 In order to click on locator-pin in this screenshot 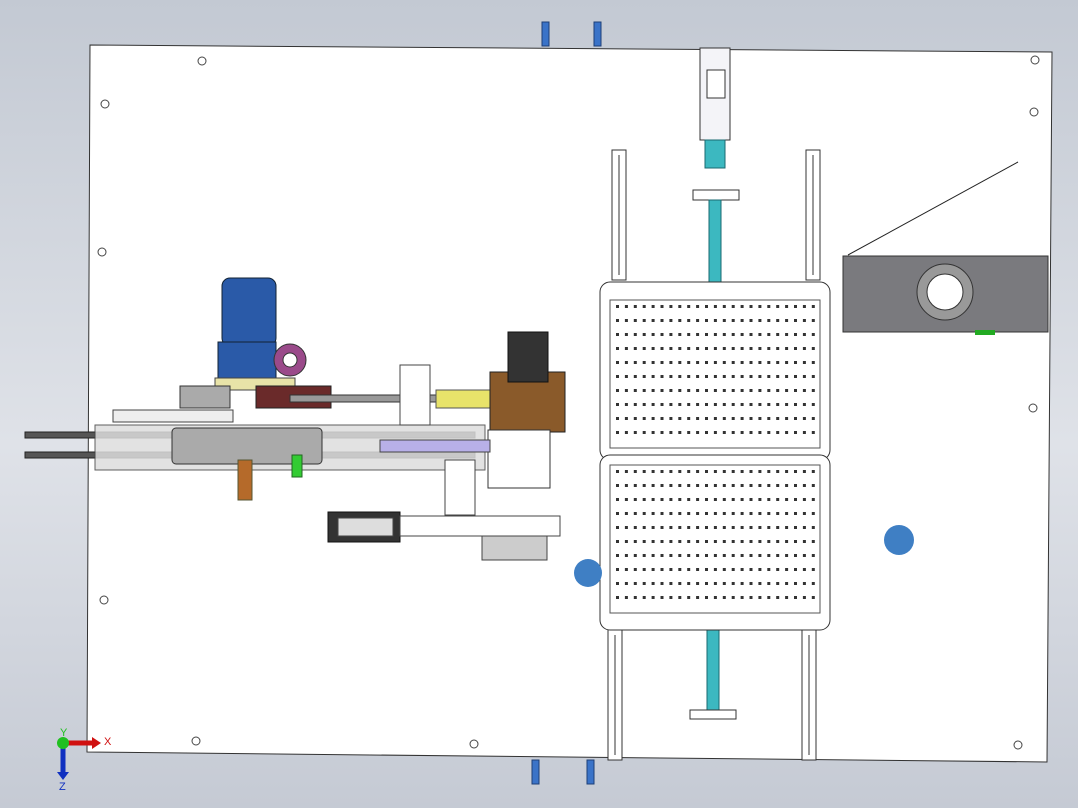, I will do `click(899, 540)`.